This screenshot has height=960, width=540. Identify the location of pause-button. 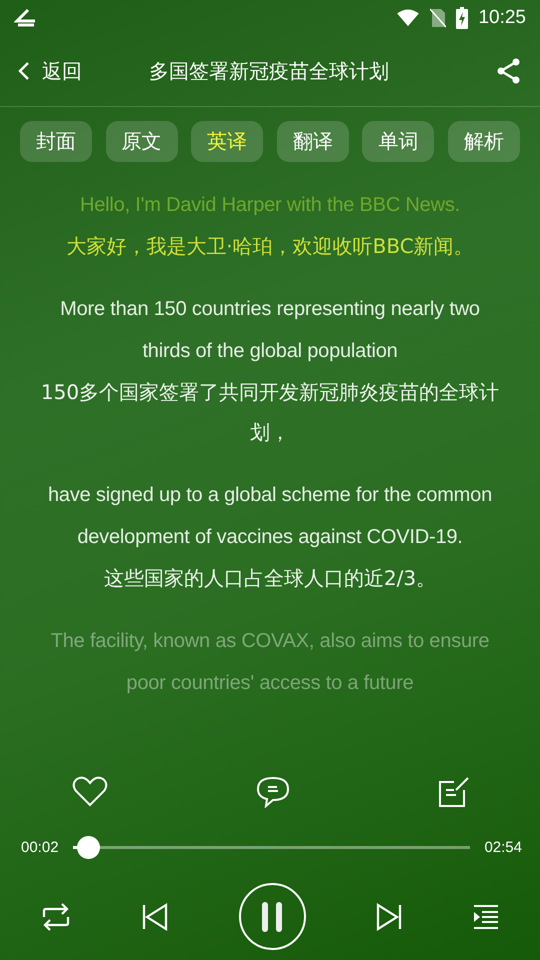
(272, 916).